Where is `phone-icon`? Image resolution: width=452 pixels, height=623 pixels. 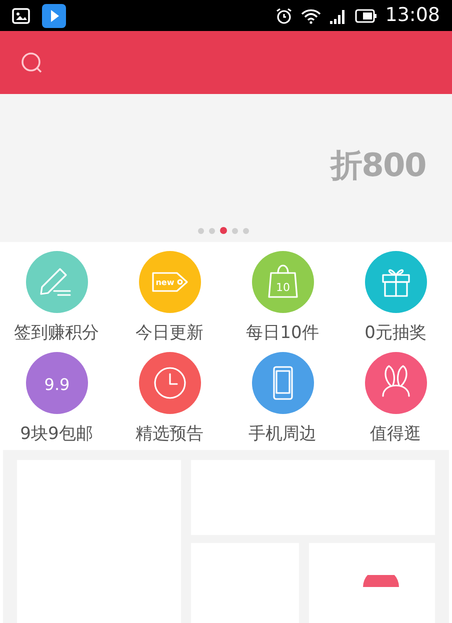 phone-icon is located at coordinates (283, 383).